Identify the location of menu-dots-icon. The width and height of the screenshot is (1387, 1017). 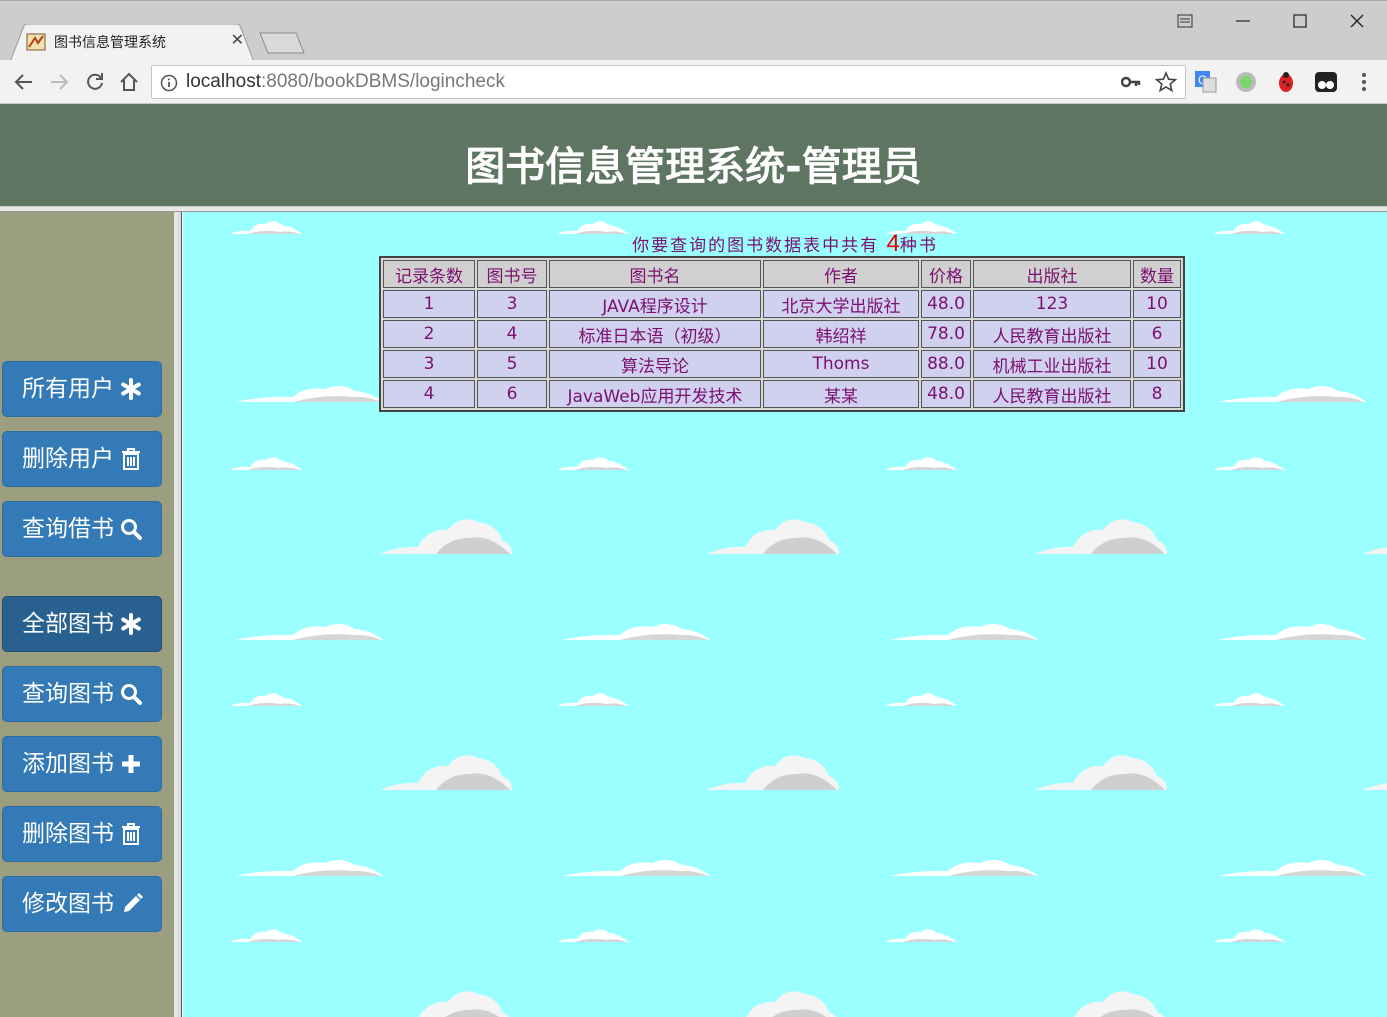
(1364, 82).